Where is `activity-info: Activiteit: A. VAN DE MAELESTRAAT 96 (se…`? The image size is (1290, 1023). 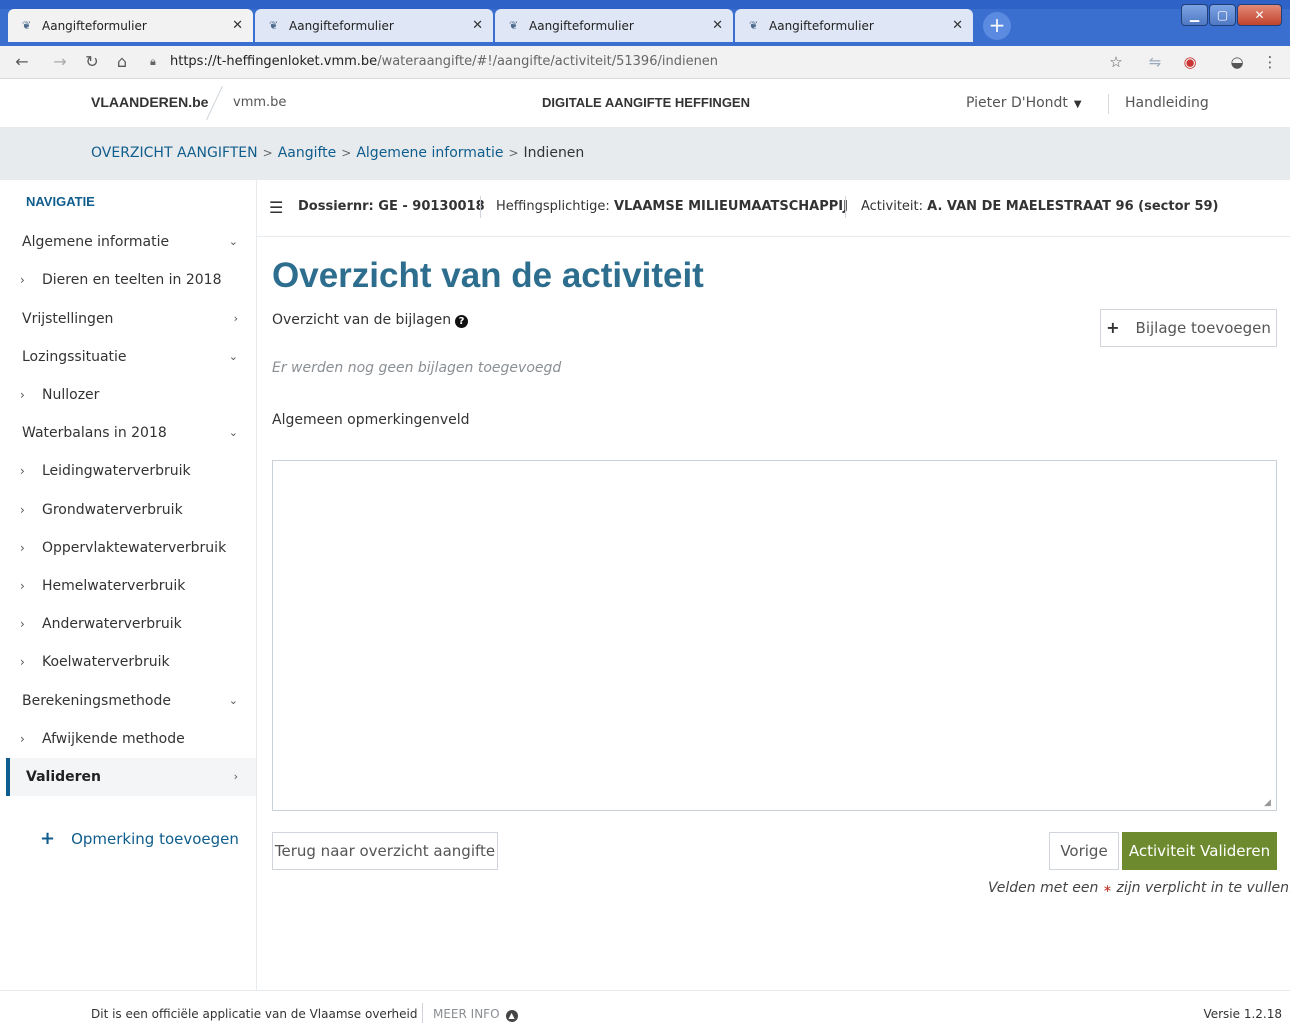 activity-info: Activiteit: A. VAN DE MAELESTRAAT 96 (se… is located at coordinates (1040, 206).